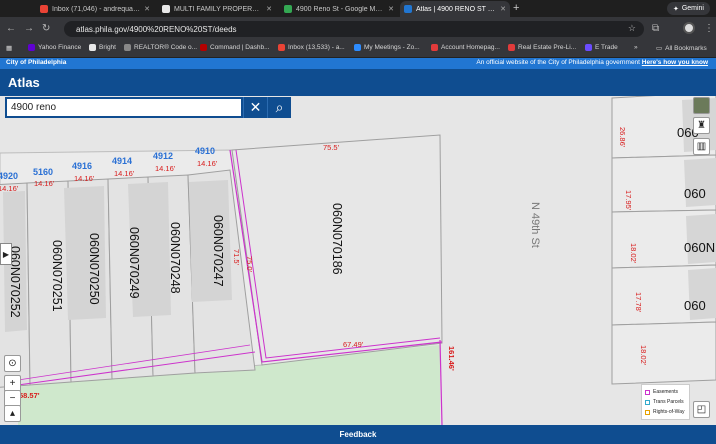  What do you see at coordinates (408, 9) in the screenshot?
I see `atlas-icon` at bounding box center [408, 9].